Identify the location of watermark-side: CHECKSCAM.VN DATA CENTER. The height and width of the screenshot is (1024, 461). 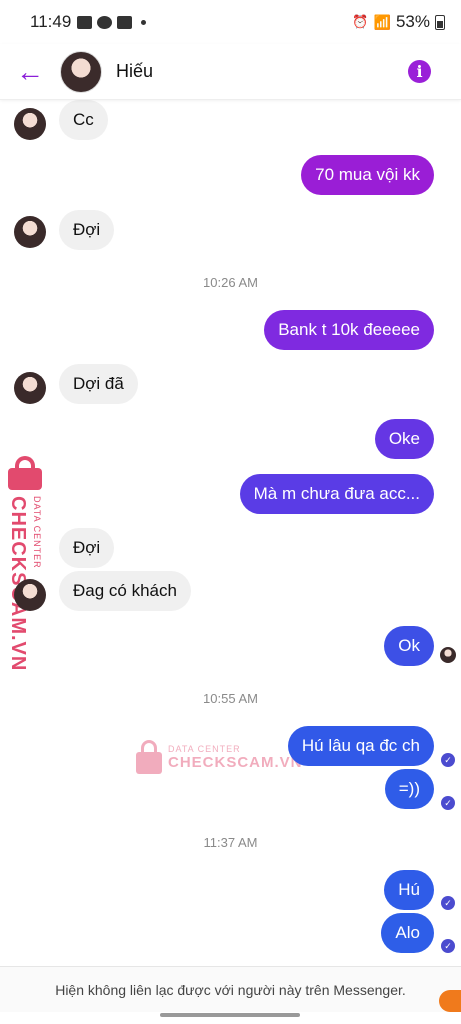
(28, 563).